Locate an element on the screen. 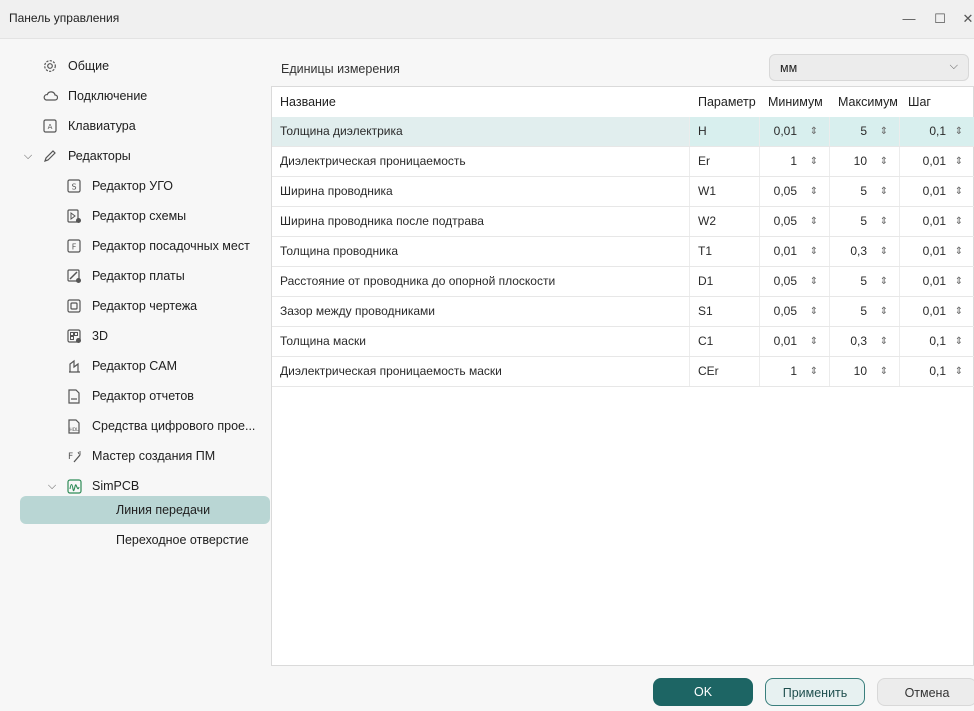 The height and width of the screenshot is (711, 974). nav-editors: ⌵ Редакторы is located at coordinates (76, 156).